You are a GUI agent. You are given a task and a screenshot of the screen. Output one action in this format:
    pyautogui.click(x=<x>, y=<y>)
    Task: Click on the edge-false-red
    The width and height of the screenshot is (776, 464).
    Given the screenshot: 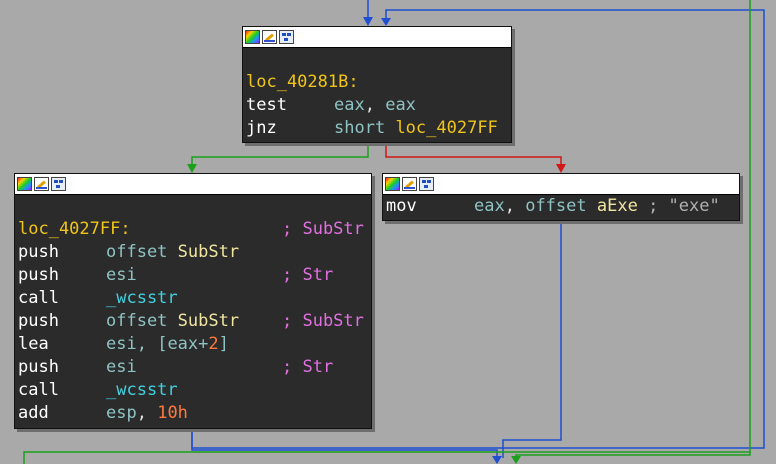 What is the action you would take?
    pyautogui.click(x=473, y=156)
    